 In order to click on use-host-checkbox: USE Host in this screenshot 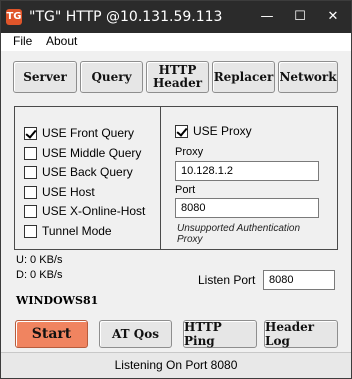, I will do `click(59, 192)`.